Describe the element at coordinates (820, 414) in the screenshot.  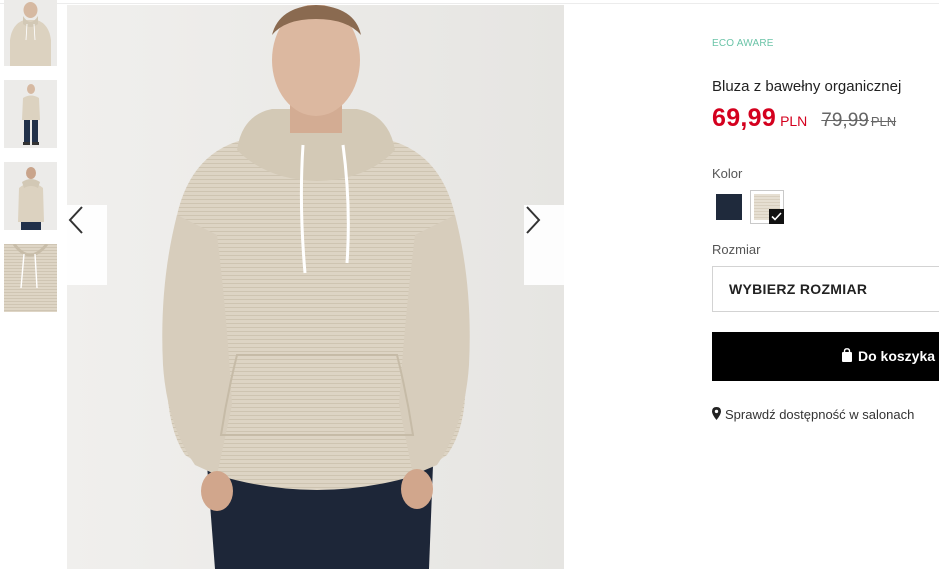
I see `store-availability-text: Sprawdź dostępność w salonach` at that location.